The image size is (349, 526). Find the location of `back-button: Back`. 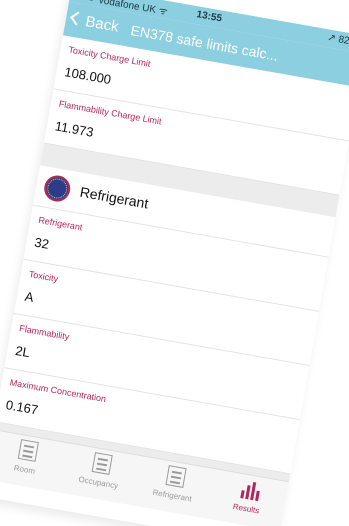

back-button: Back is located at coordinates (95, 23).